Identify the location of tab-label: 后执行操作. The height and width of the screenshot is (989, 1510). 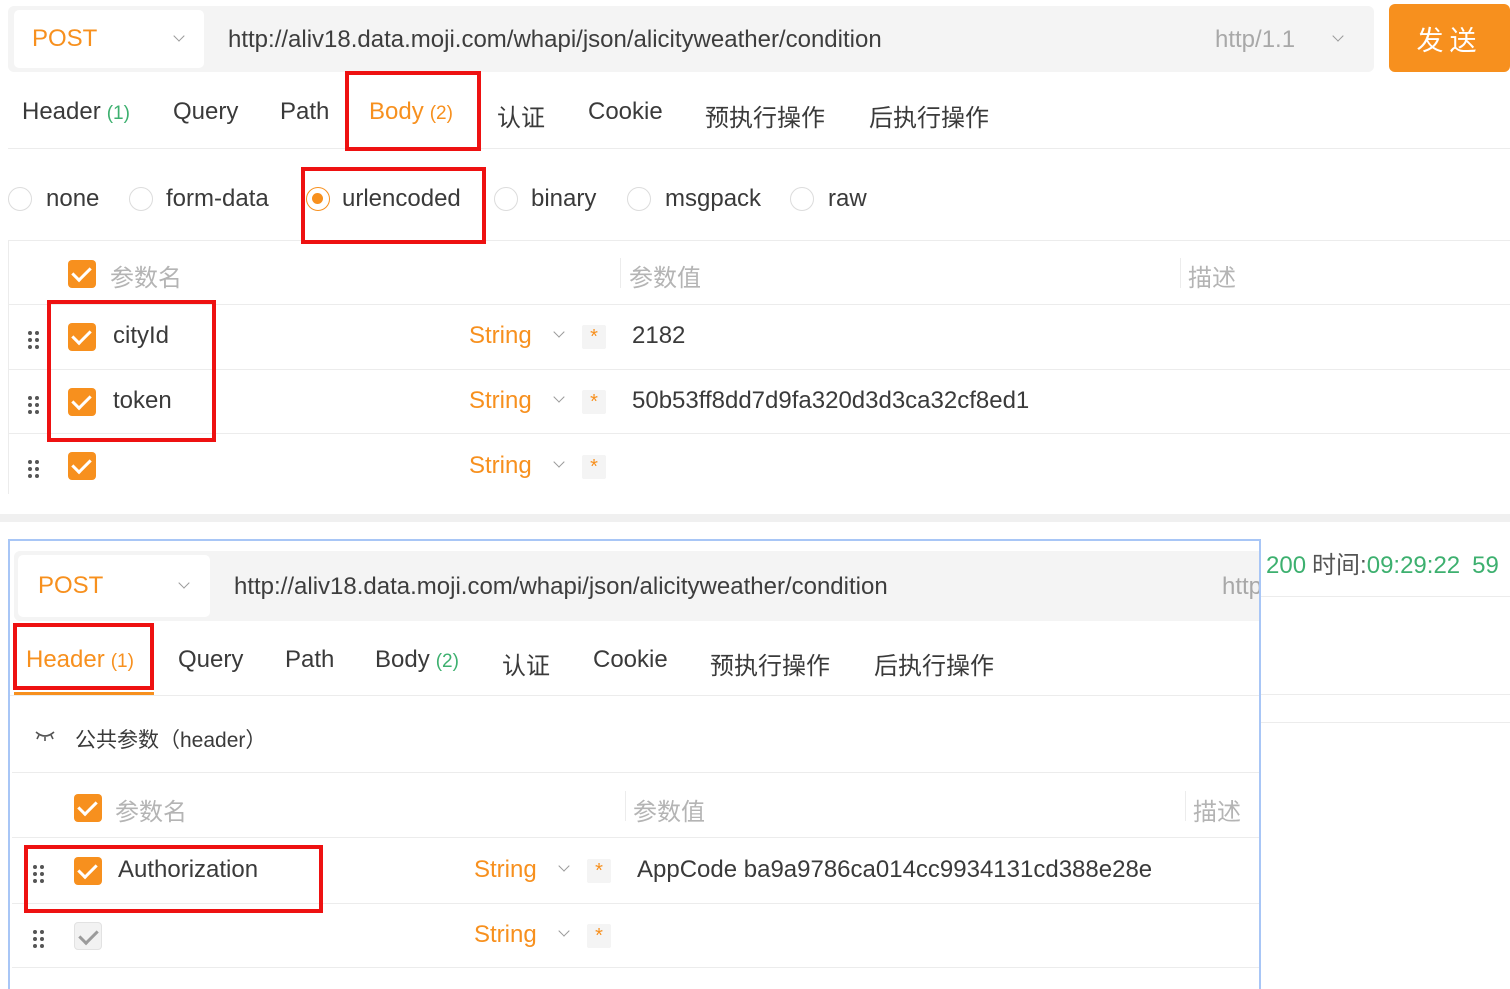
(929, 118).